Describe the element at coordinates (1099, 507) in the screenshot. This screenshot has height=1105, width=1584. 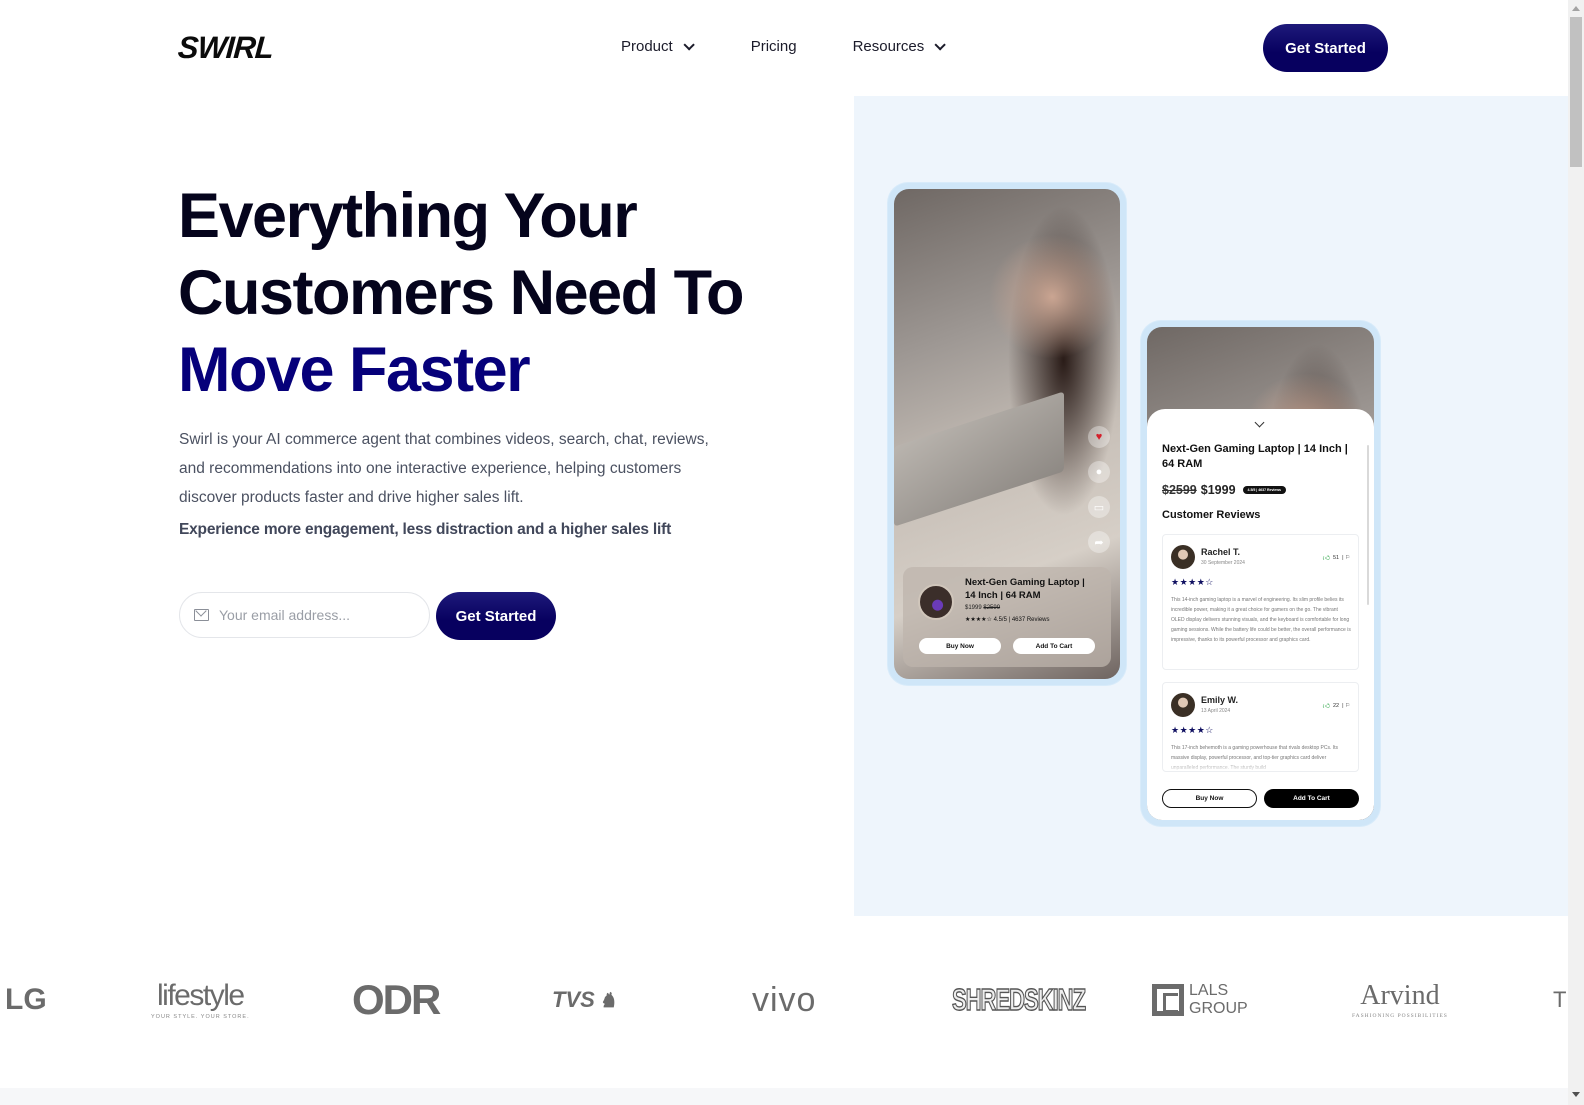
I see `bag-icon: ▭` at that location.